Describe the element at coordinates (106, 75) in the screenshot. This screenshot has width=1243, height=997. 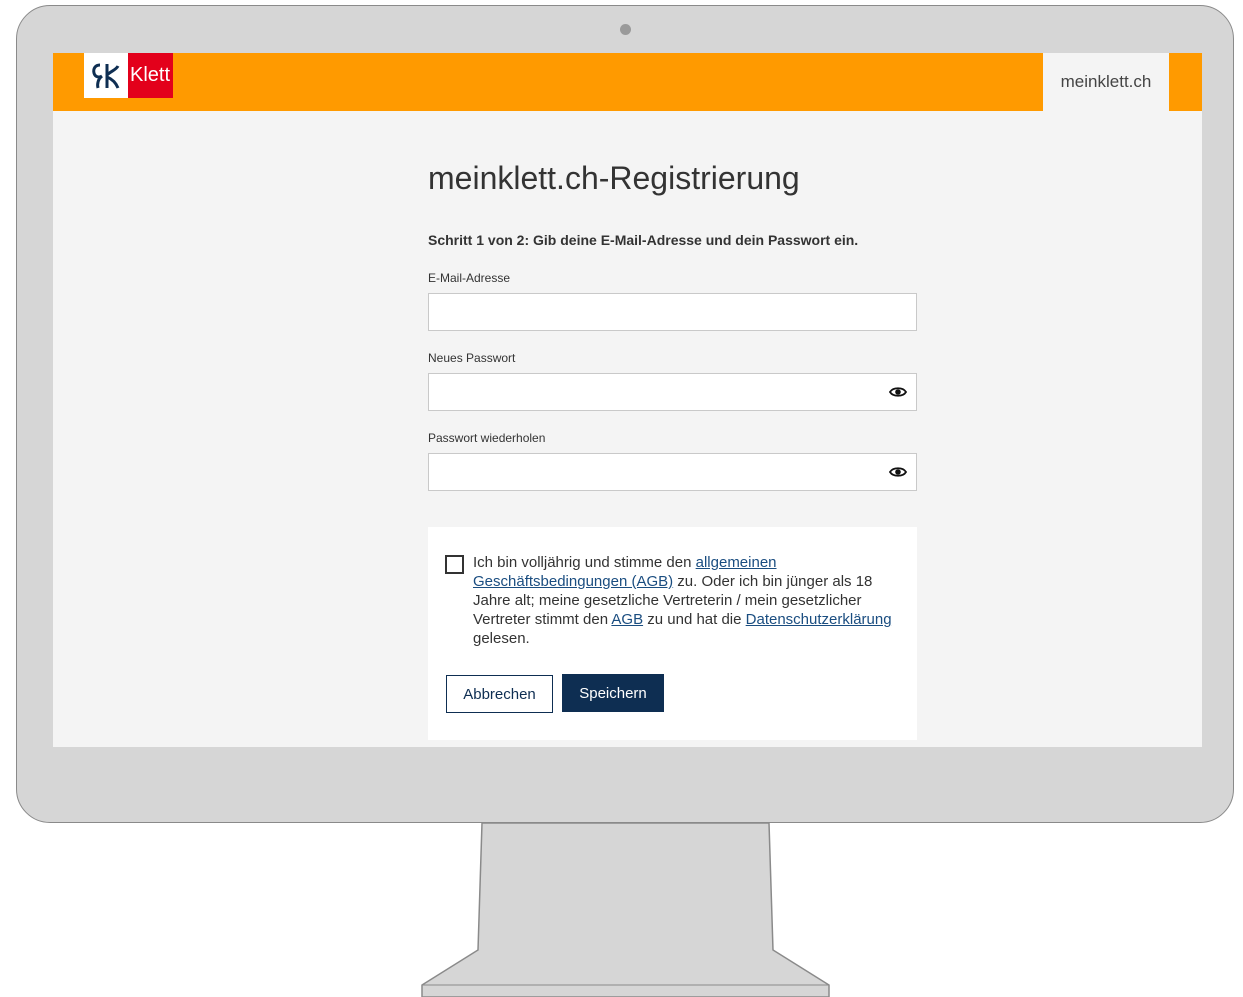
I see `klett-emblem-icon` at that location.